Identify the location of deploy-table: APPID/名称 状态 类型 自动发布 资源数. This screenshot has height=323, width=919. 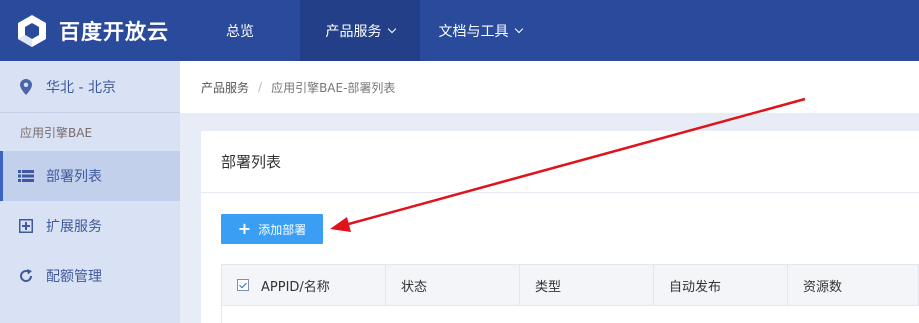
(570, 293).